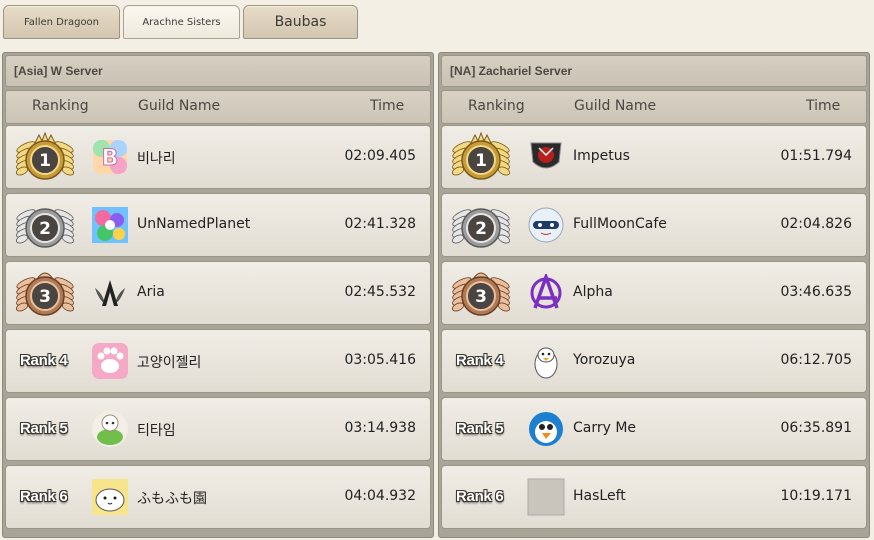 This screenshot has width=874, height=540. What do you see at coordinates (110, 293) in the screenshot?
I see `winged-a-emblem-icon` at bounding box center [110, 293].